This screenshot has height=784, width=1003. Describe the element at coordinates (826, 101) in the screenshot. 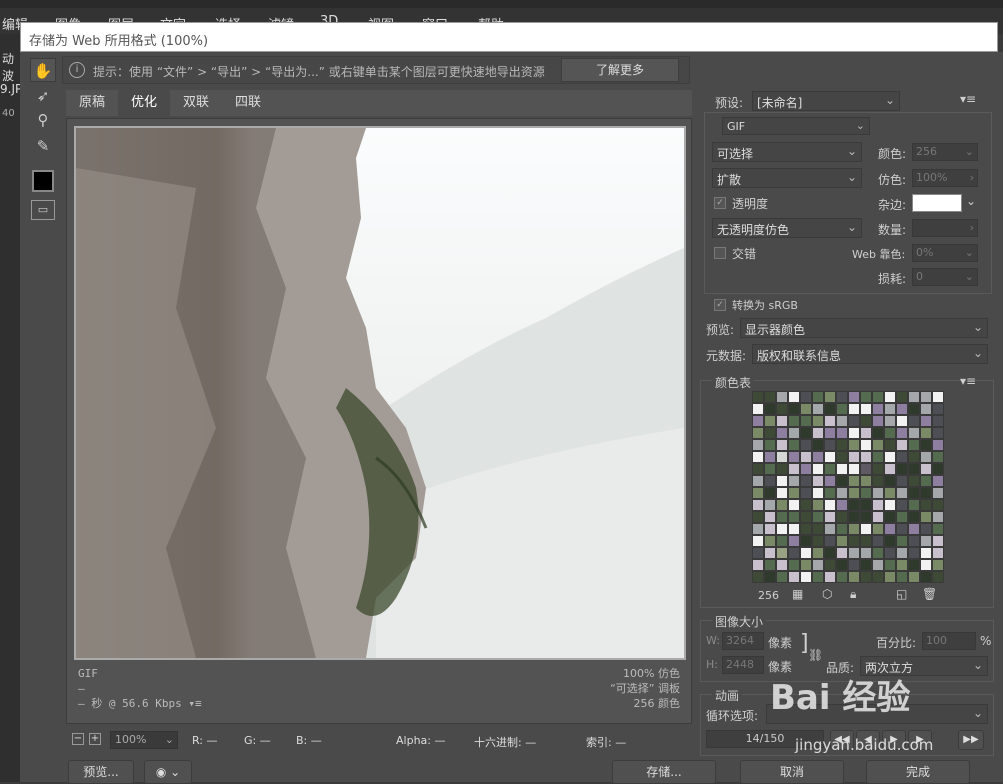

I see `preset-select: [未命名] ⌄` at that location.